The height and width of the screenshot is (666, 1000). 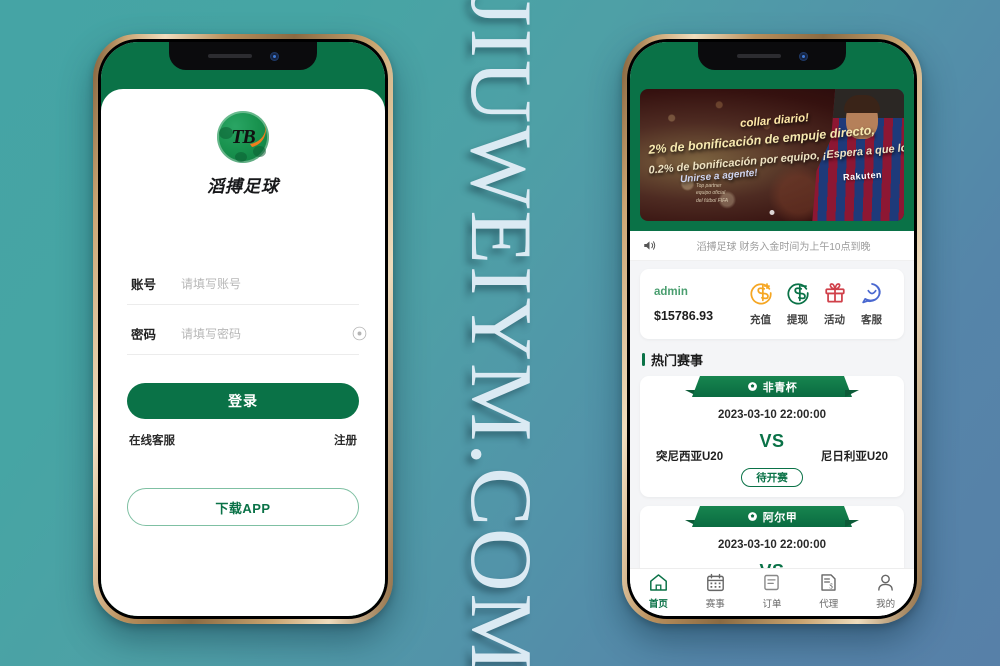 I want to click on action-withdraw: 提现, so click(x=798, y=304).